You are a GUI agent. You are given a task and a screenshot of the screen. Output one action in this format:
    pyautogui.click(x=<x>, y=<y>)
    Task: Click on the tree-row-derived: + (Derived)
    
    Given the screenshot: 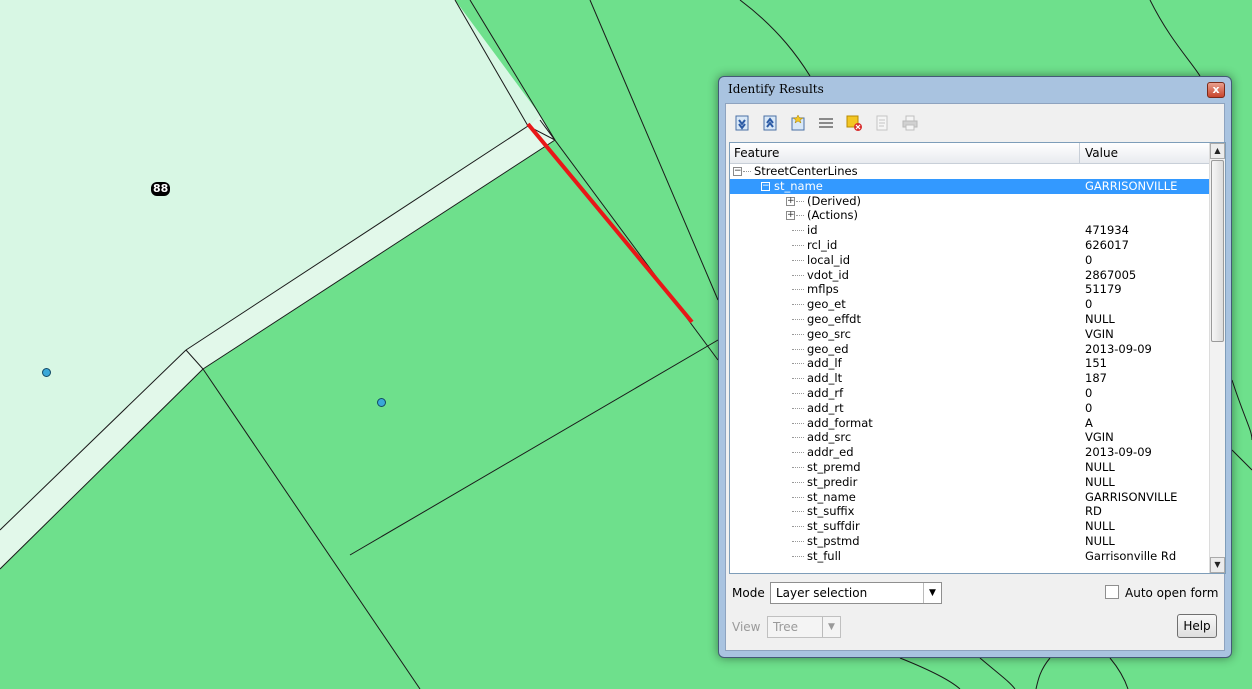 What is the action you would take?
    pyautogui.click(x=970, y=201)
    